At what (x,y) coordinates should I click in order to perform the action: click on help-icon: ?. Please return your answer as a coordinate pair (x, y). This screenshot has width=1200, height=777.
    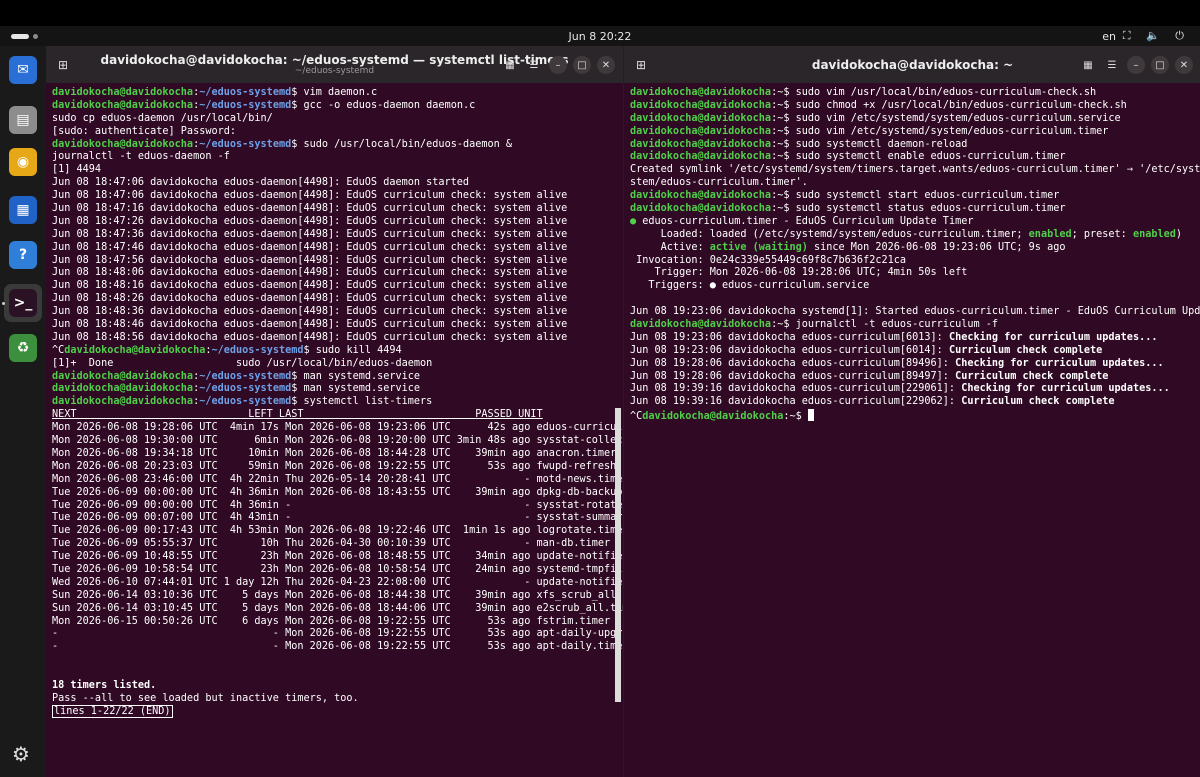
    Looking at the image, I should click on (23, 255).